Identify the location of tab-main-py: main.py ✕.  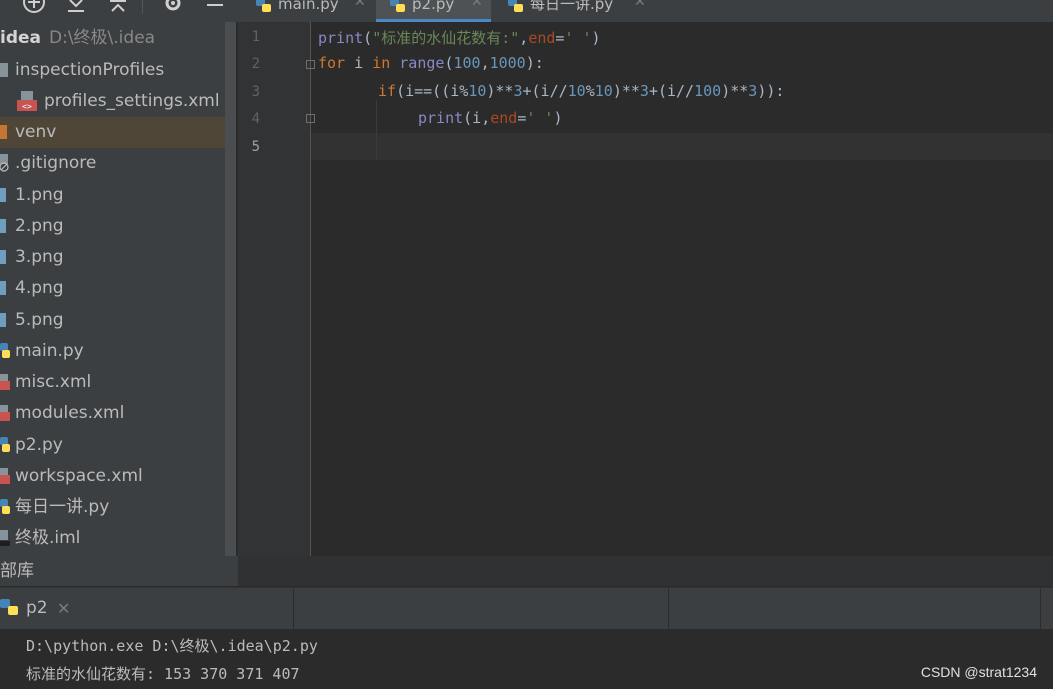
(307, 11).